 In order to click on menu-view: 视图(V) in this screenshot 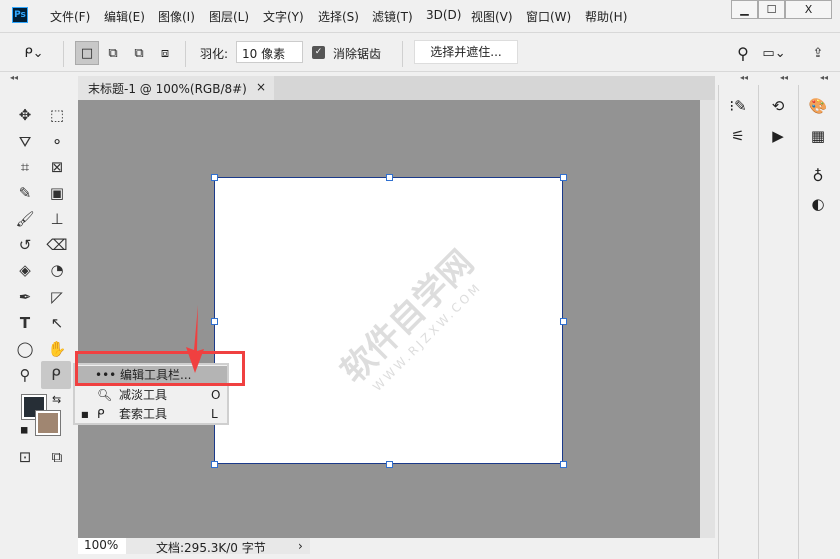, I will do `click(492, 16)`.